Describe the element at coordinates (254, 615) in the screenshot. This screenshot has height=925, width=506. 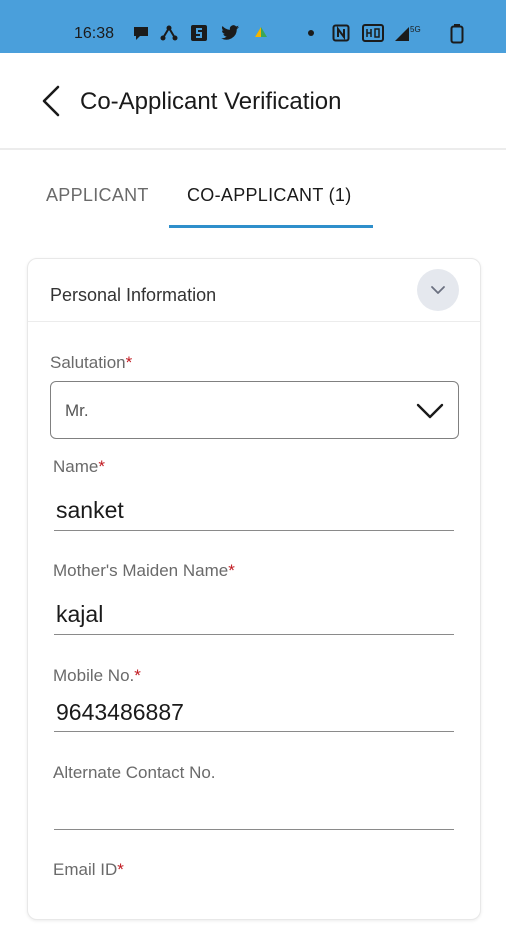
I see `mother-maiden-name-input: kajal` at that location.